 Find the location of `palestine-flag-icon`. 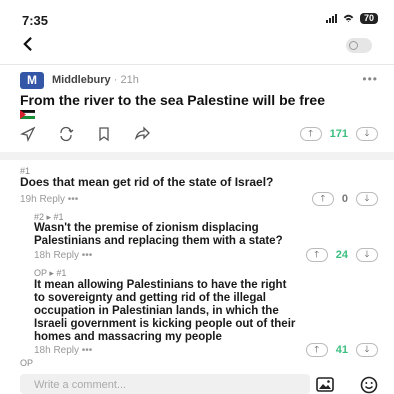

palestine-flag-icon is located at coordinates (27, 114).